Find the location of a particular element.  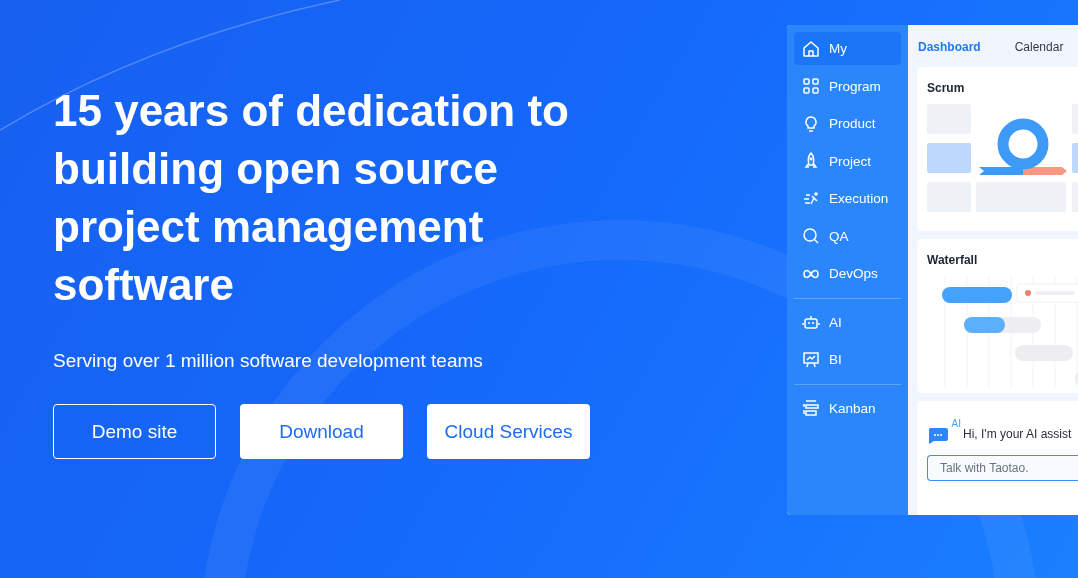

sidebar-item: Program is located at coordinates (847, 86).